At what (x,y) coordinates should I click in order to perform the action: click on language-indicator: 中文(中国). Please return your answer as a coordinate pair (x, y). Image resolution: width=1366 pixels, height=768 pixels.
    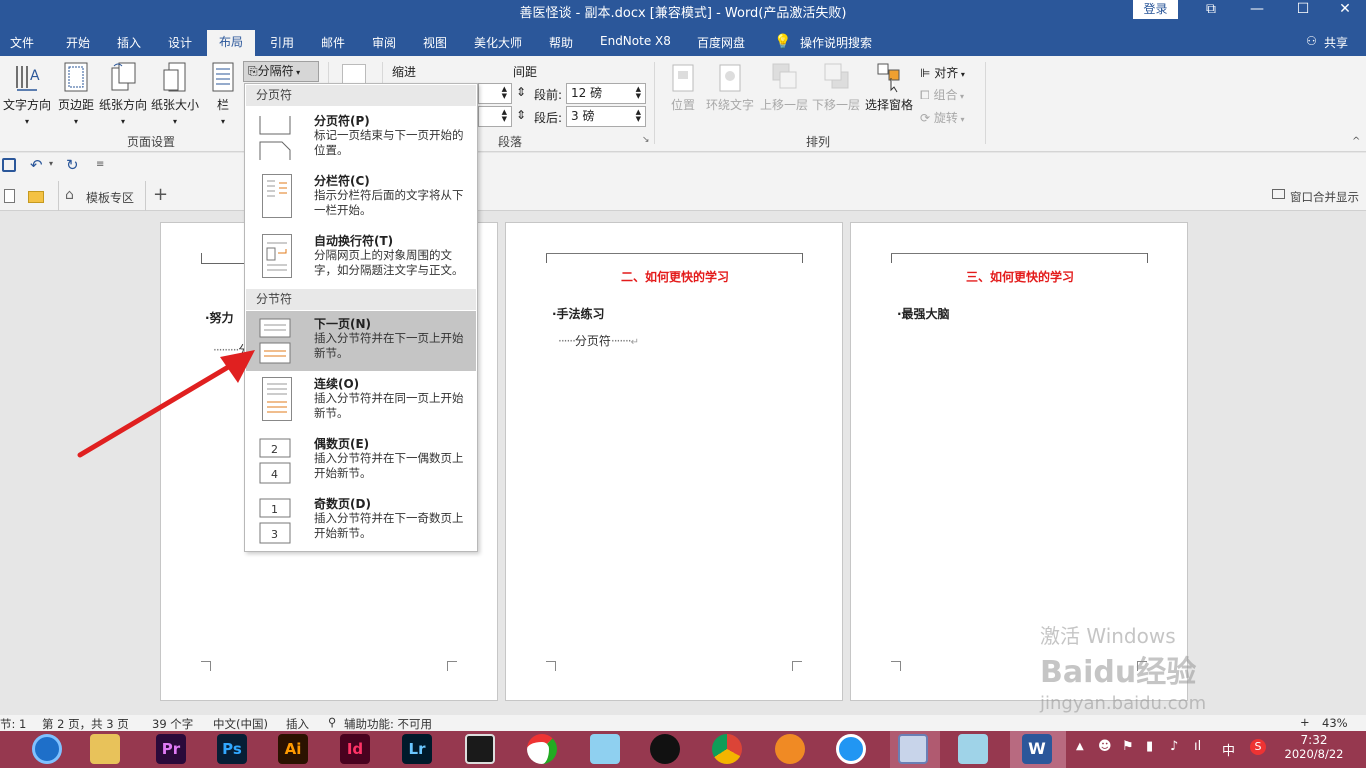
    Looking at the image, I should click on (240, 724).